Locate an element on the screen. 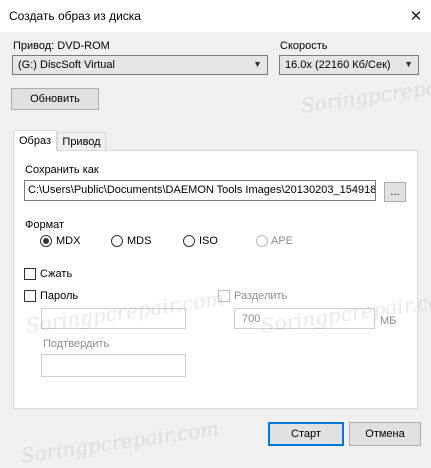 The height and width of the screenshot is (468, 431). close-icon: ✕ is located at coordinates (416, 16).